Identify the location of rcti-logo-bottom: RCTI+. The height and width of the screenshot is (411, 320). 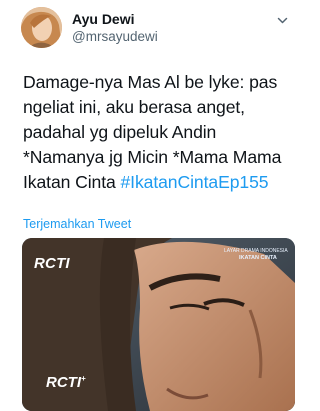
(66, 382).